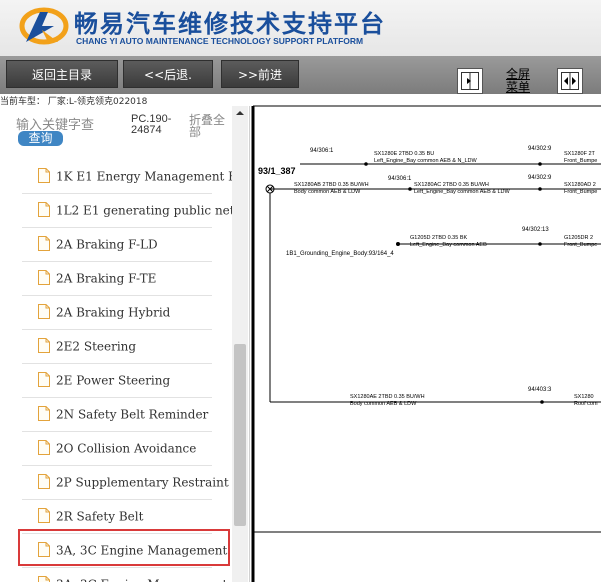 Image resolution: width=601 pixels, height=582 pixels. Describe the element at coordinates (113, 380) in the screenshot. I see `tree-item-label: 2E Power Steering` at that location.